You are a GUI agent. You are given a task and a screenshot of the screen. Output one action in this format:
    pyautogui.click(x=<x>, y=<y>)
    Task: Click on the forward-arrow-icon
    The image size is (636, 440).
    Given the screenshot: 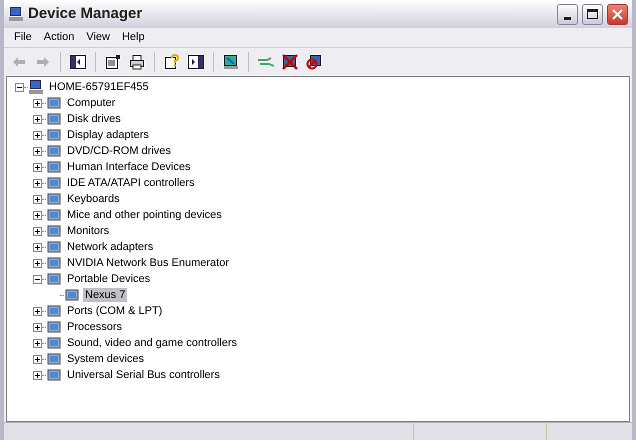 What is the action you would take?
    pyautogui.click(x=43, y=62)
    